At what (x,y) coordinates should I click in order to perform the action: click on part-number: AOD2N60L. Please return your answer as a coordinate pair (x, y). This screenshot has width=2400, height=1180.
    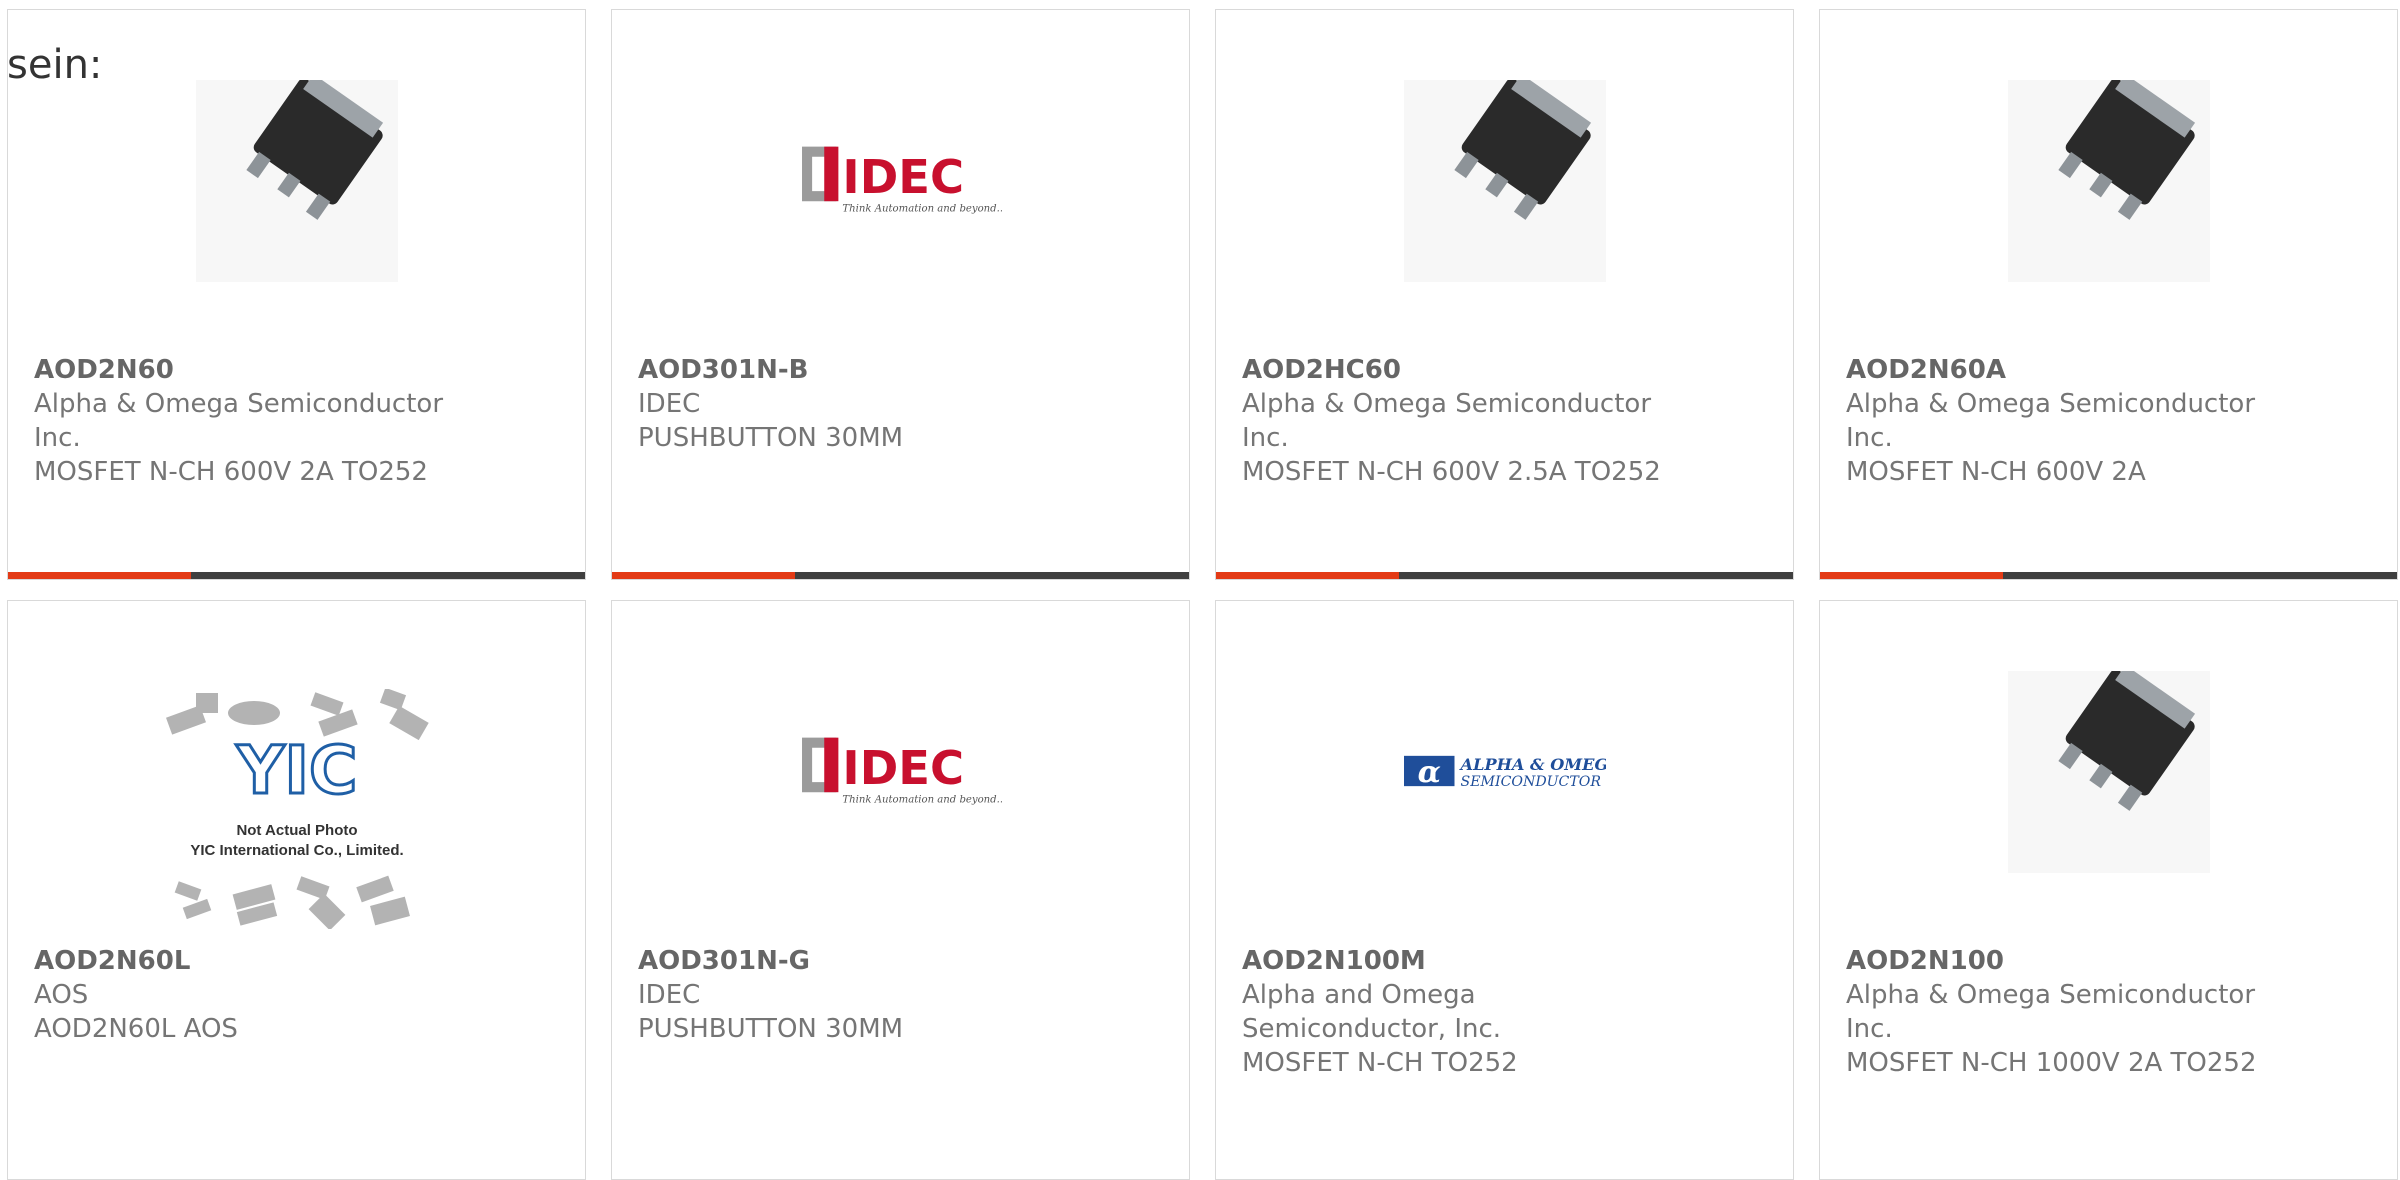
    Looking at the image, I should click on (299, 961).